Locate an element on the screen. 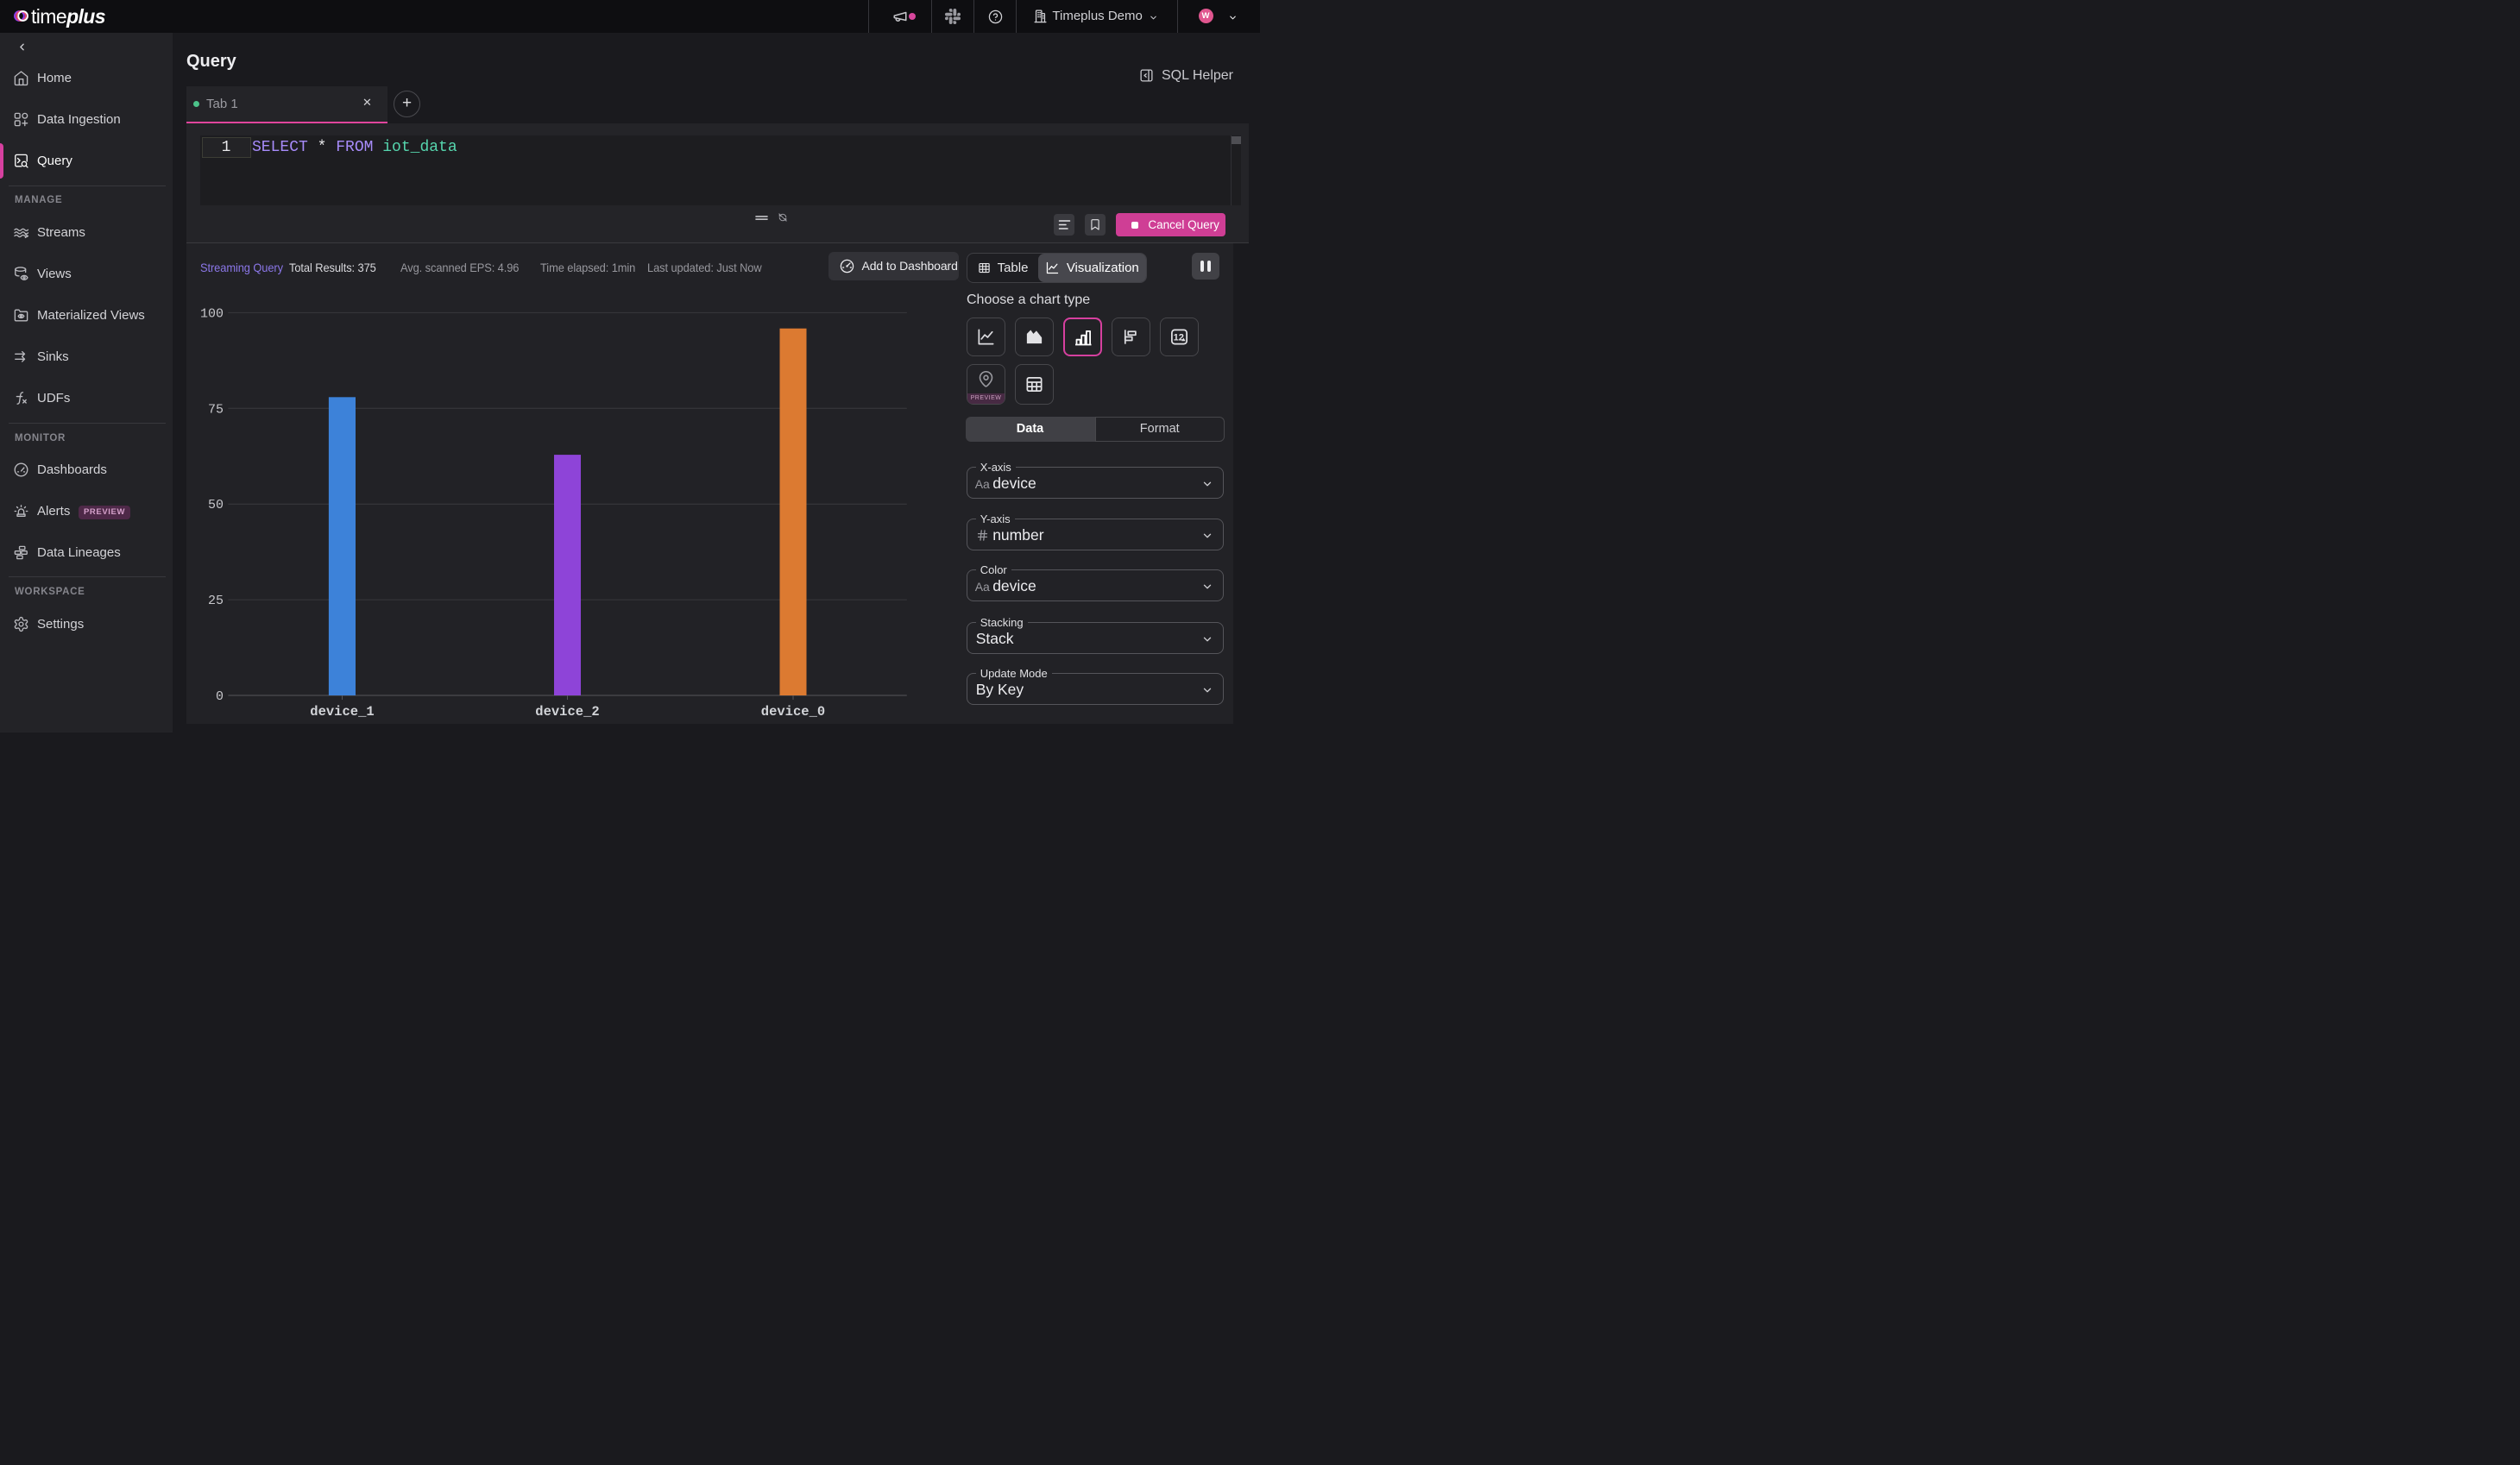 The width and height of the screenshot is (2520, 1465). svg-text: 0 is located at coordinates (220, 696).